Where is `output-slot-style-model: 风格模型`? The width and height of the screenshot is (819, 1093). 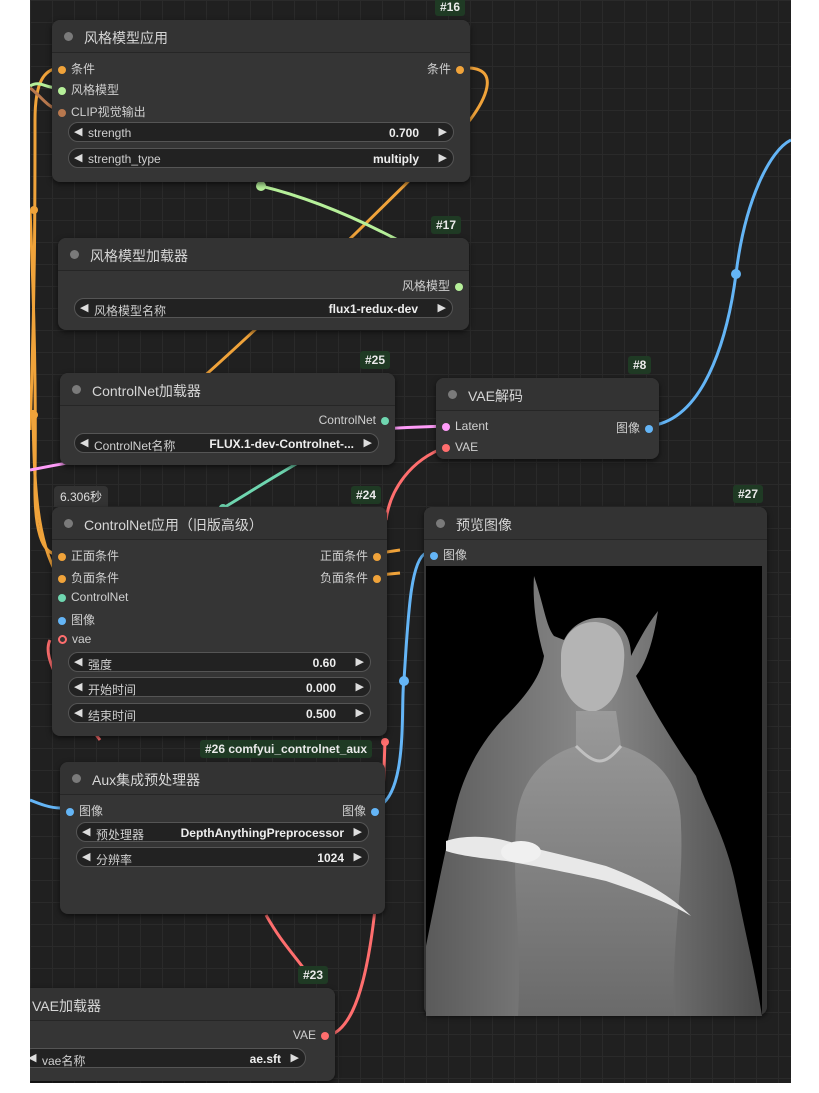 output-slot-style-model: 风格模型 is located at coordinates (432, 285).